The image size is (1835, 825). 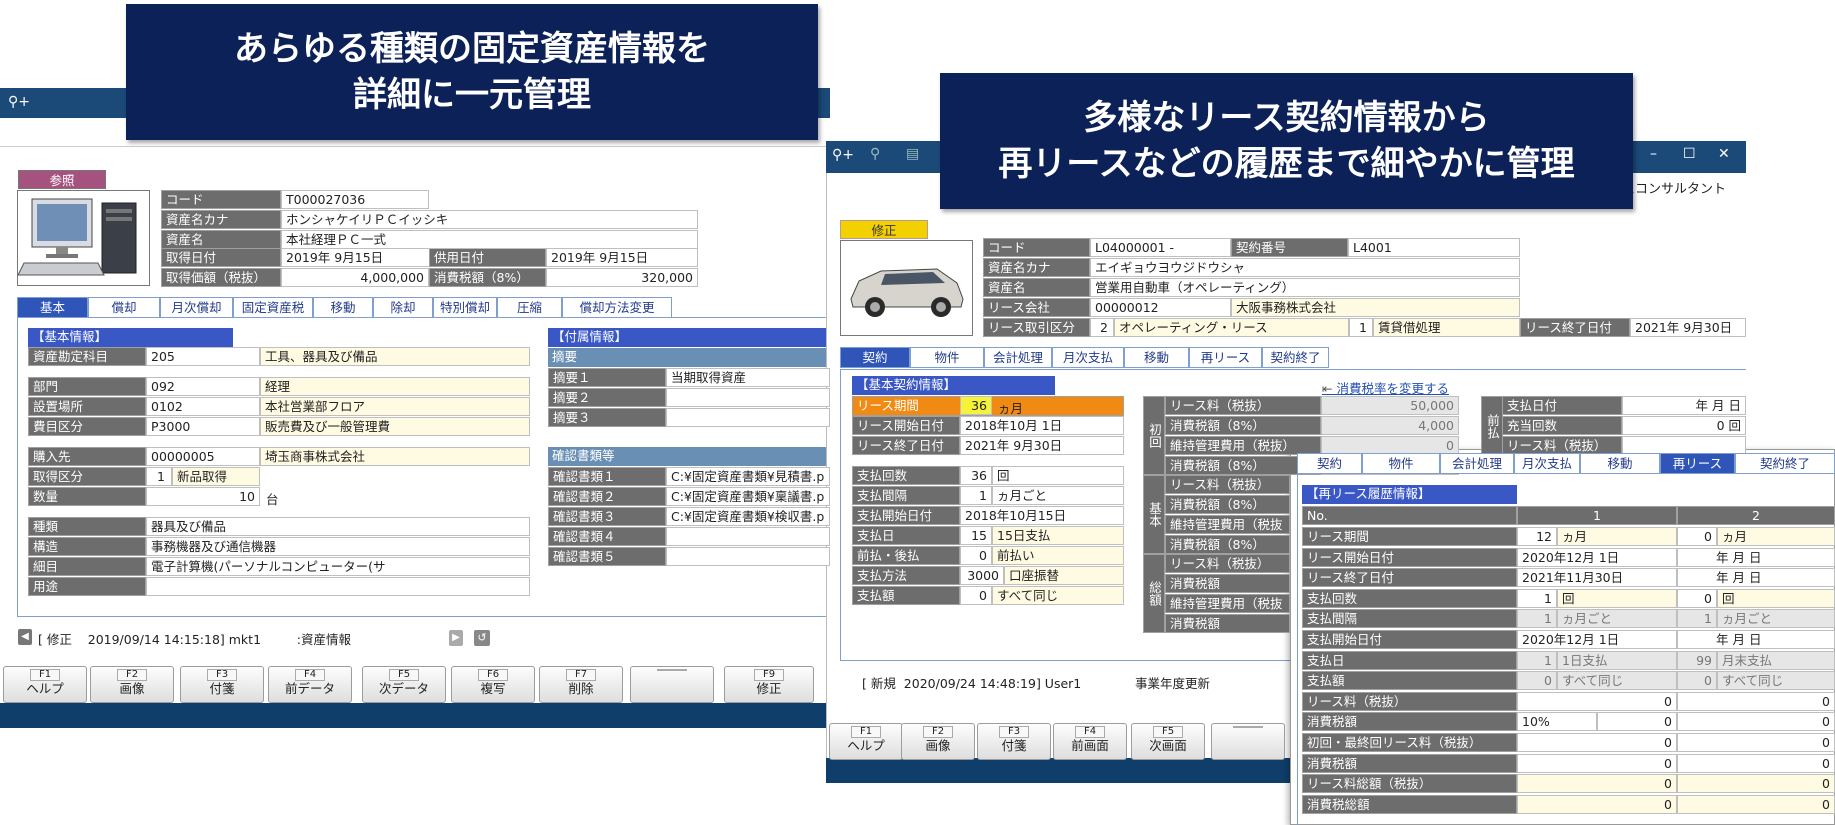 I want to click on tab-left-8: 償却方法変更, so click(x=617, y=307).